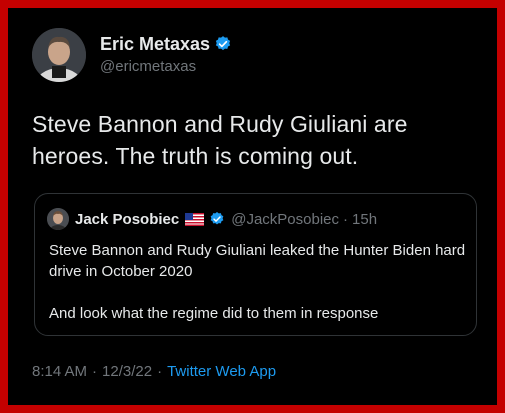  What do you see at coordinates (59, 371) in the screenshot?
I see `tweet-time: 8:14 AM` at bounding box center [59, 371].